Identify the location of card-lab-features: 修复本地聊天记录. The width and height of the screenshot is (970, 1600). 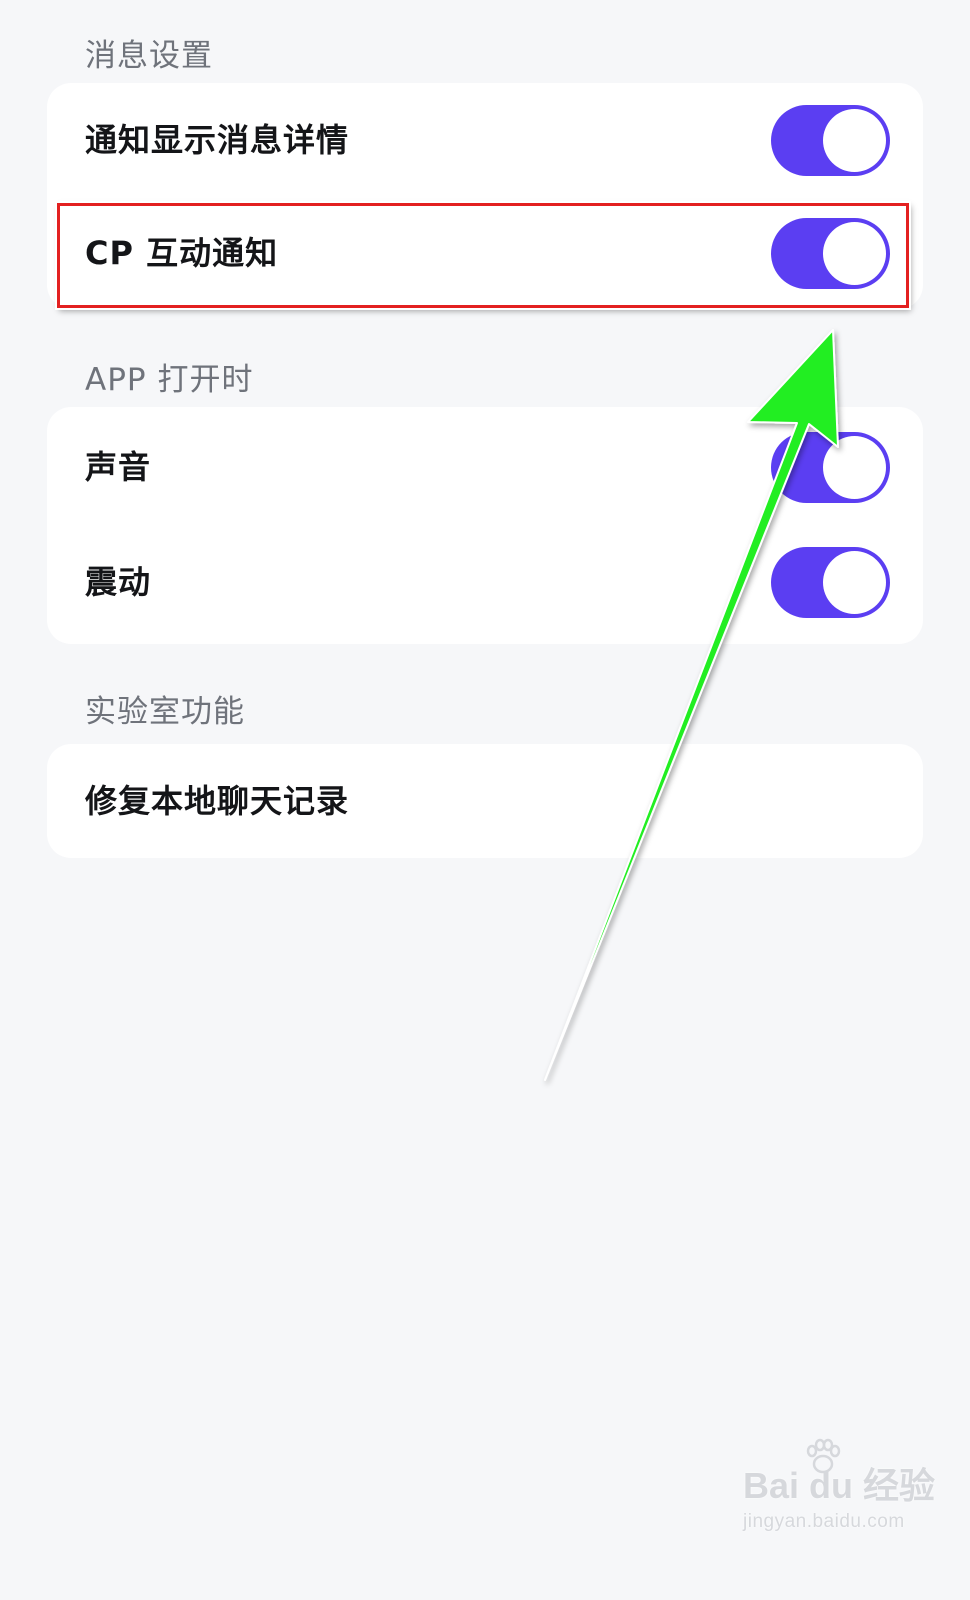
(485, 801).